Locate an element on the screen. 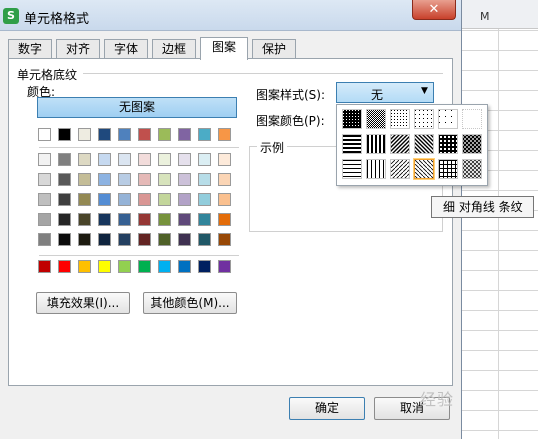 The image size is (538, 439). tab-number: 数字 is located at coordinates (30, 49).